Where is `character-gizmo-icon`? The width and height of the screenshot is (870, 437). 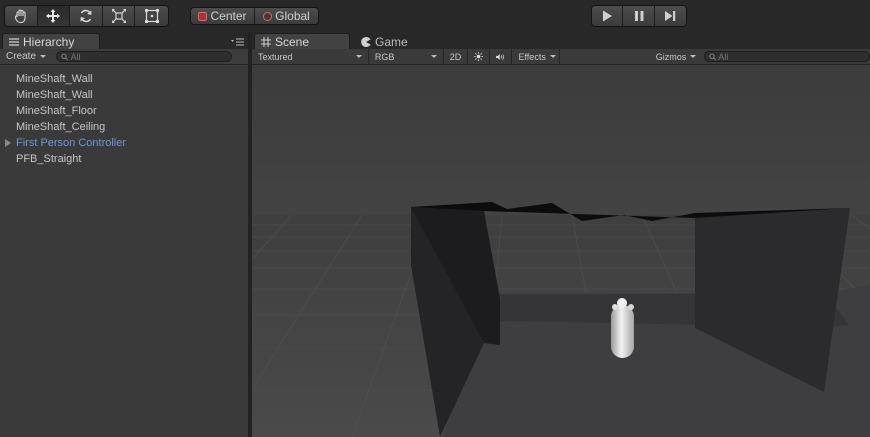 character-gizmo-icon is located at coordinates (631, 307).